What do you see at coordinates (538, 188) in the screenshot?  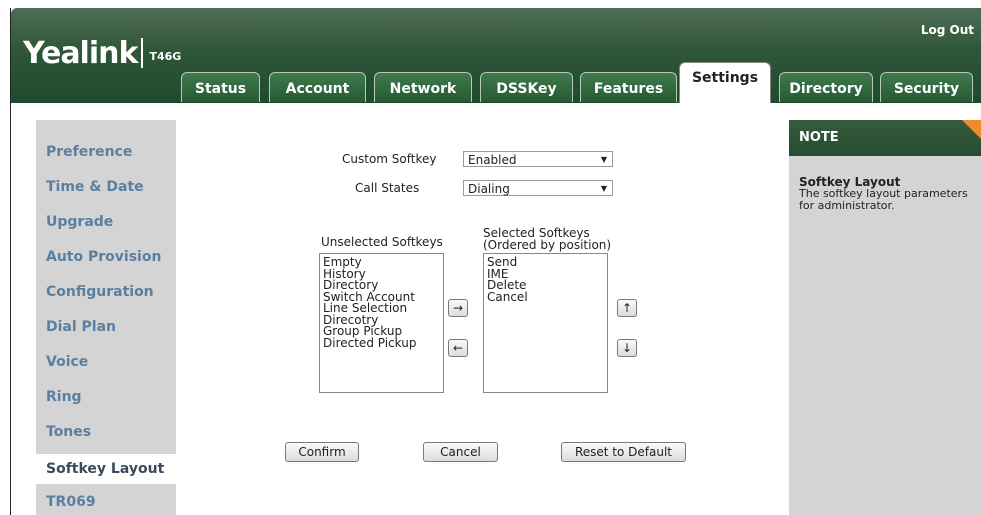 I see `call-states-select: Dialing ▼` at bounding box center [538, 188].